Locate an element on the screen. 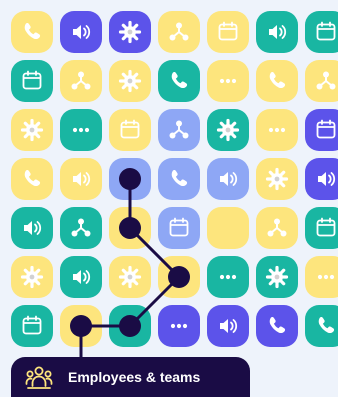  tile-r1-c1 is located at coordinates (81, 81).